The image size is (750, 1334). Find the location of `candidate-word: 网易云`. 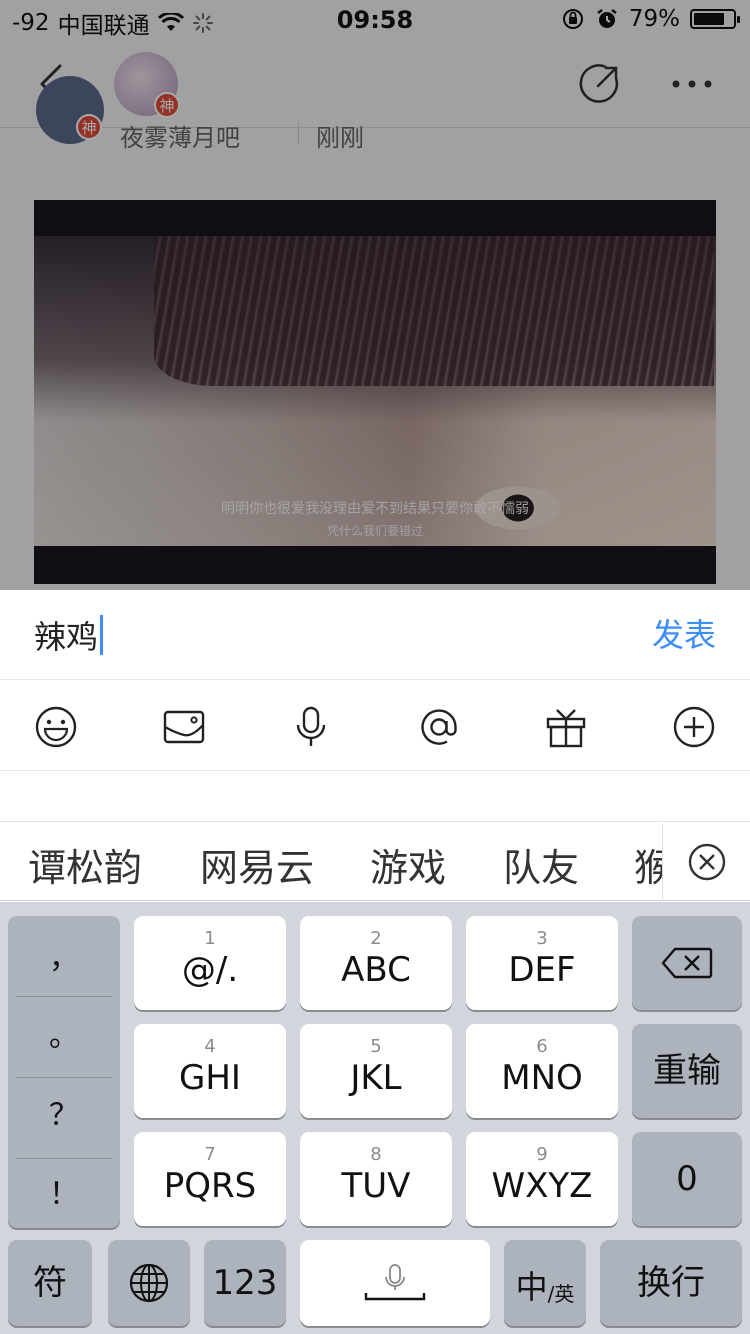

candidate-word: 网易云 is located at coordinates (257, 864).